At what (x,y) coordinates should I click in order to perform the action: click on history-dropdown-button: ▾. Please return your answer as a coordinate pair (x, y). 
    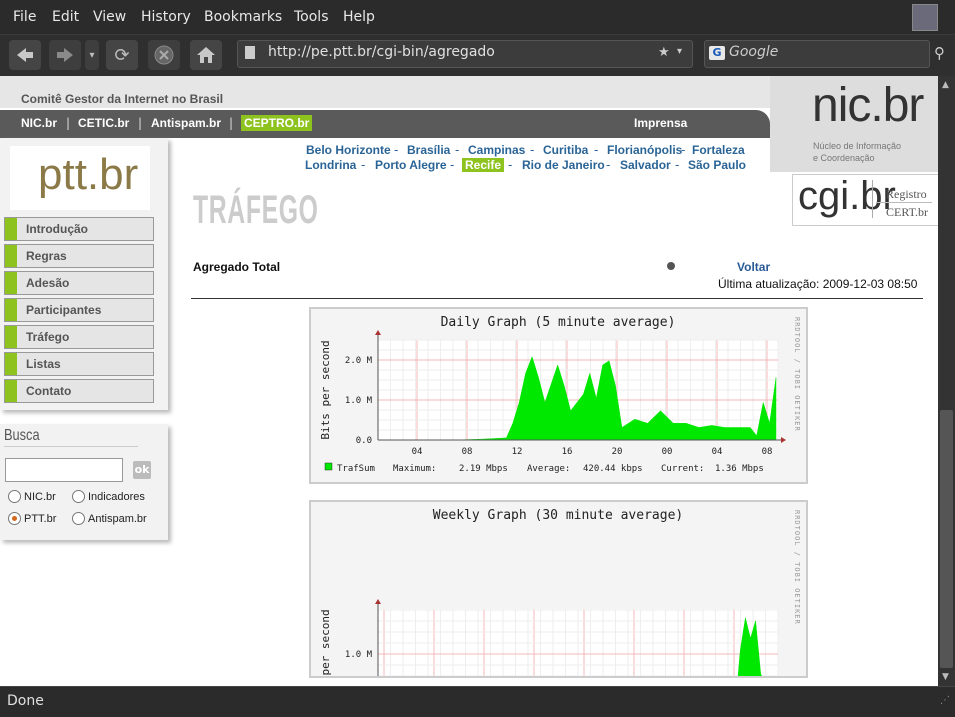
    Looking at the image, I should click on (92, 55).